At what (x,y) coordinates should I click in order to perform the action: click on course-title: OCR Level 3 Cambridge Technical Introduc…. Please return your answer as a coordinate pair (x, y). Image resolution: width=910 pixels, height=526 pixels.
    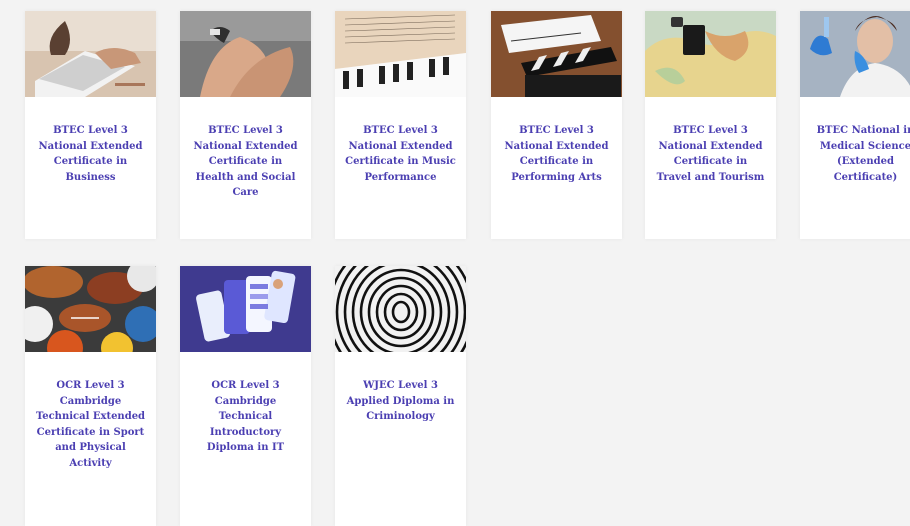
    Looking at the image, I should click on (245, 416).